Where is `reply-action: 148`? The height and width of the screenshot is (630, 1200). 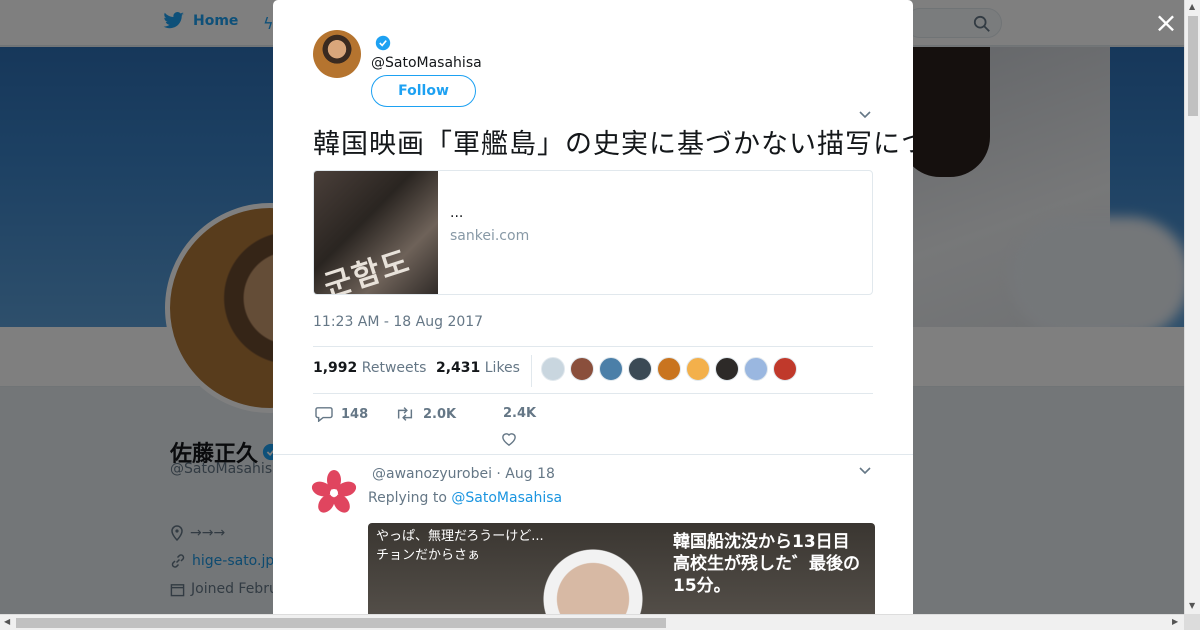
reply-action: 148 is located at coordinates (341, 414).